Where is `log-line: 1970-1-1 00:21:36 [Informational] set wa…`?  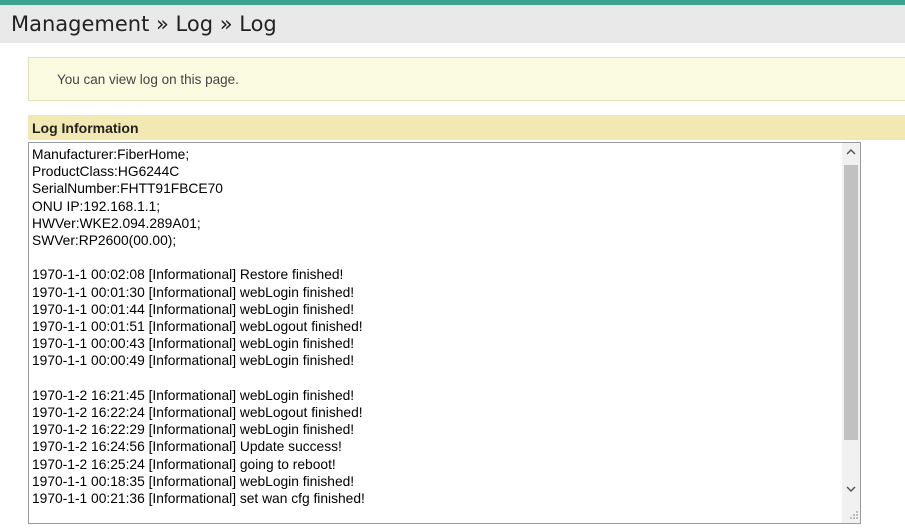
log-line: 1970-1-1 00:21:36 [Informational] set wa… is located at coordinates (198, 499).